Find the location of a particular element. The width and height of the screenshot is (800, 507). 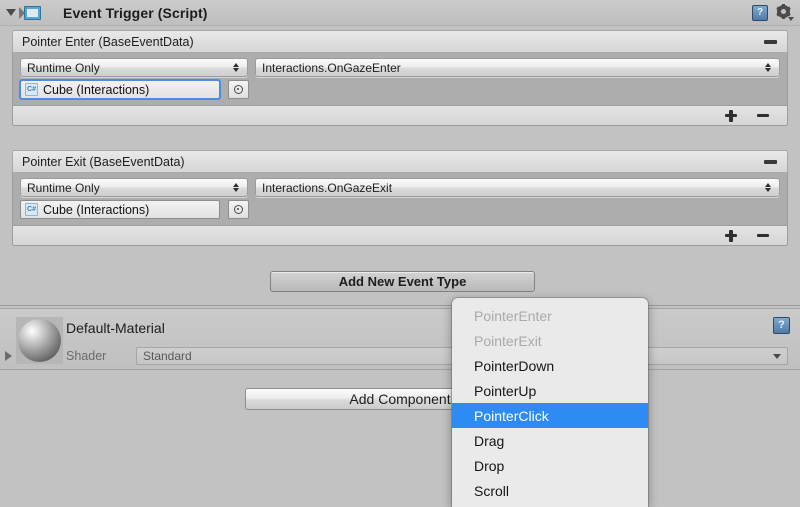

shader-value: Standard is located at coordinates (167, 356).